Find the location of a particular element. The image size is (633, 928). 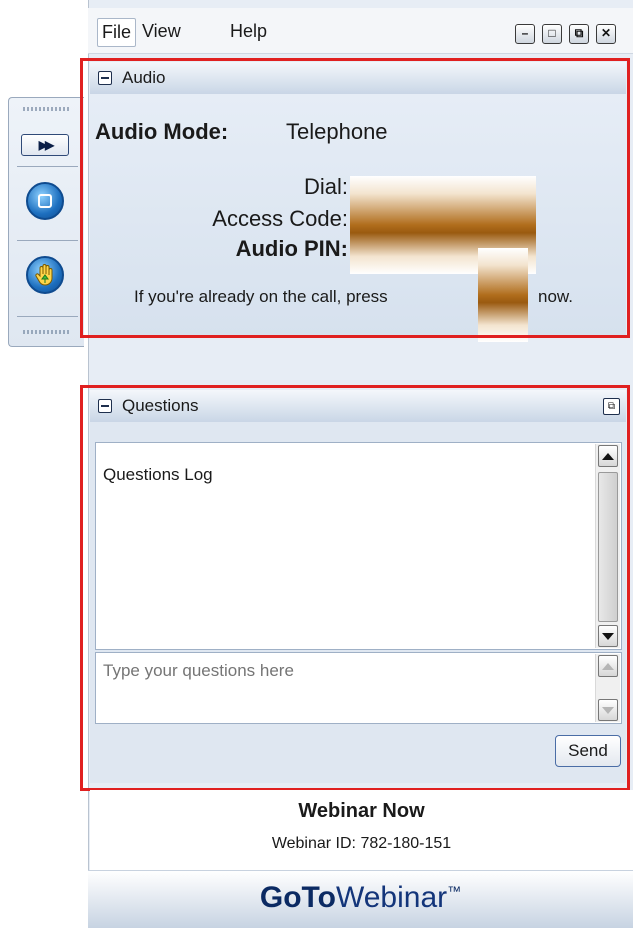

raise-hand-button is located at coordinates (45, 275).